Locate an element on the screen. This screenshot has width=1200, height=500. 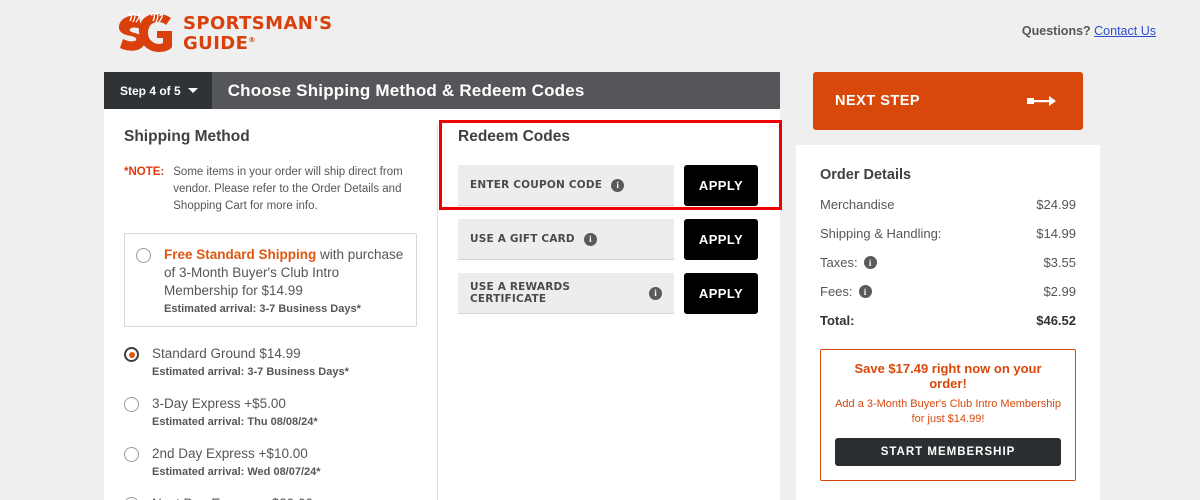
shipping-option-eta: Estimated arrival: Thu 08/08/24* is located at coordinates (235, 422).